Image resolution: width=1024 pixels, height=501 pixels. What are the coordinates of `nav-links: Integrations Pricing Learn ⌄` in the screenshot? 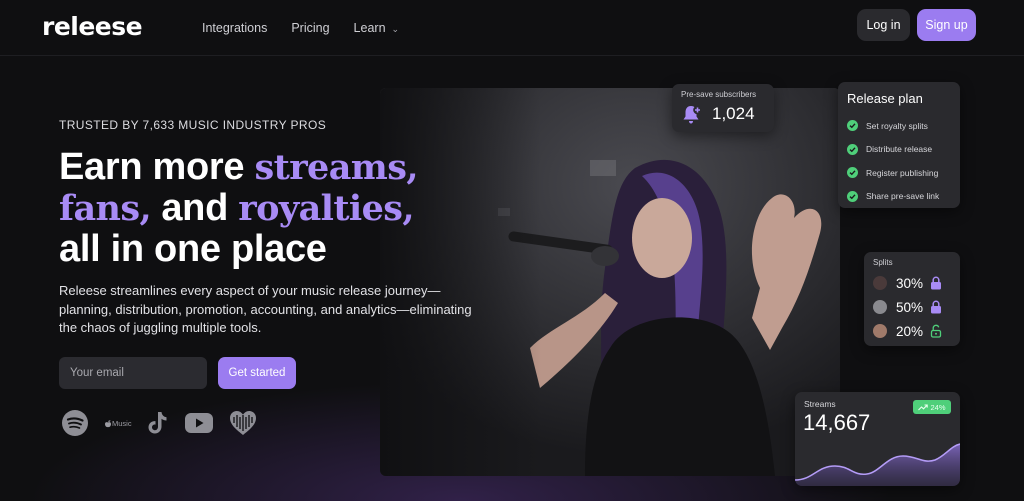 It's located at (300, 28).